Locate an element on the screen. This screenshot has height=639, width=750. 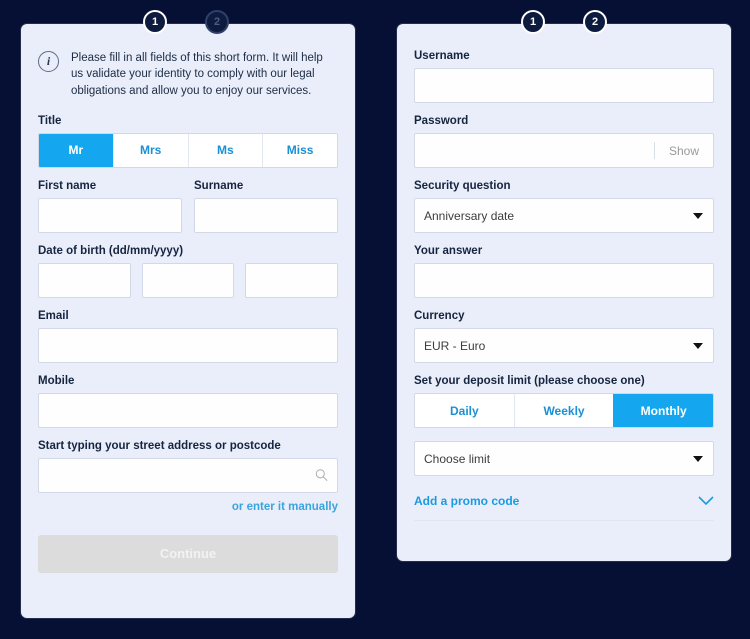
deposit-limit-option-monthly: Monthly is located at coordinates (663, 410).